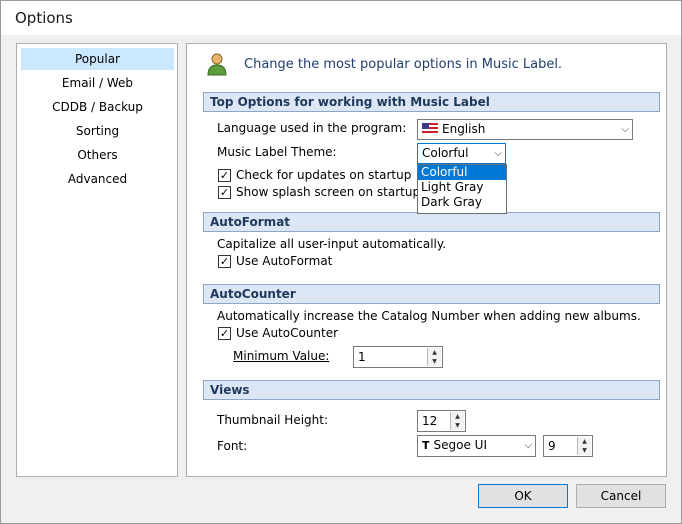 This screenshot has height=524, width=682. I want to click on use-autocounter-label: Use AutoCounter, so click(287, 333).